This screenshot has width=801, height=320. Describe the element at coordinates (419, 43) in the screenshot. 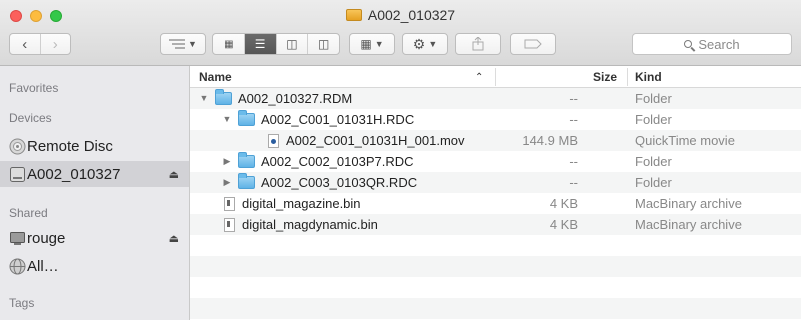

I see `gear-icon: ⚙` at that location.